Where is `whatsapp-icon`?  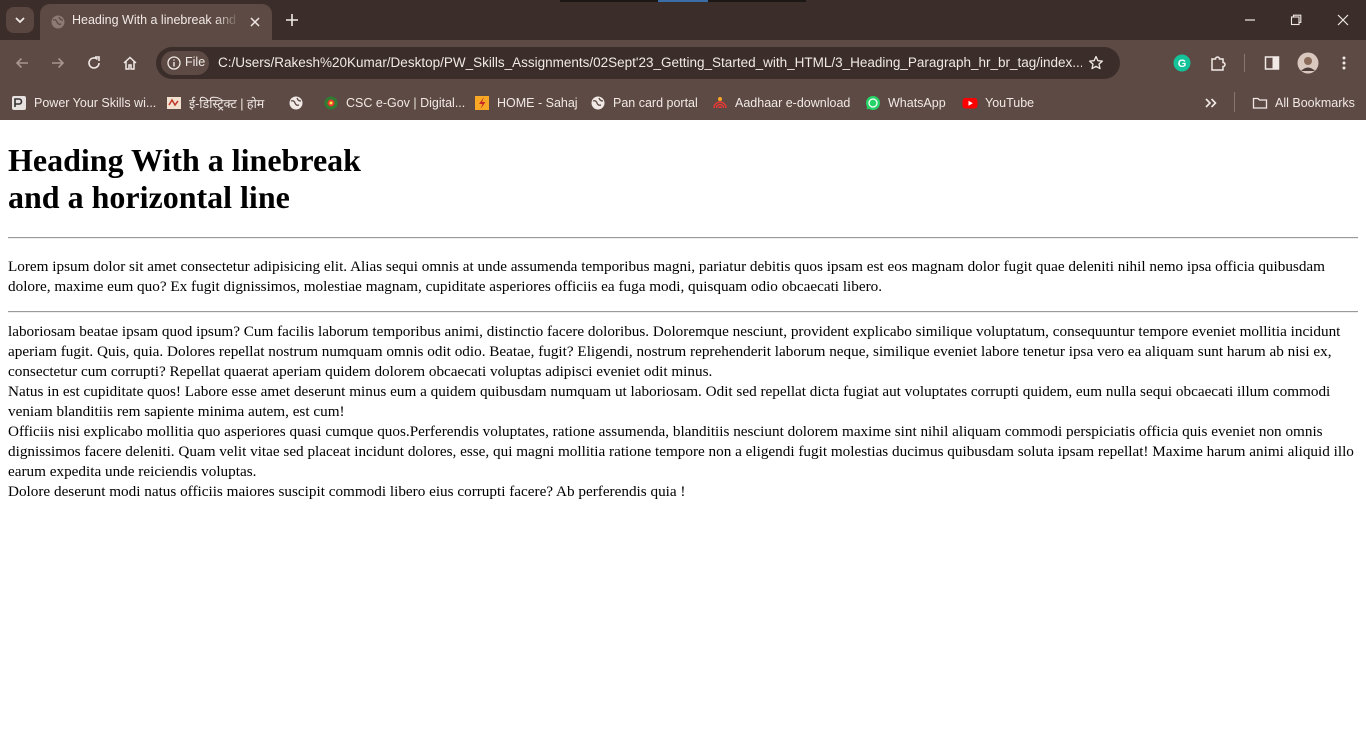
whatsapp-icon is located at coordinates (873, 103).